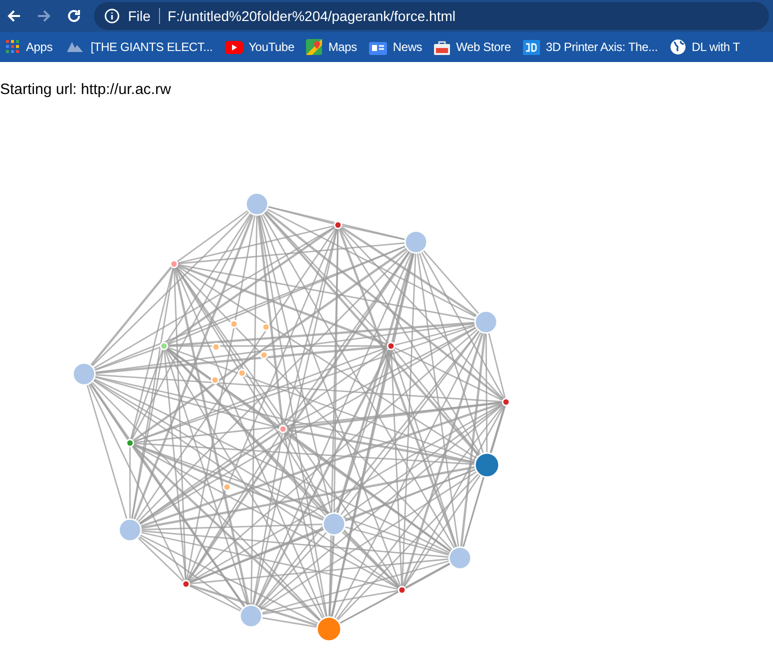 This screenshot has width=773, height=670. Describe the element at coordinates (139, 16) in the screenshot. I see `security-label: File` at that location.